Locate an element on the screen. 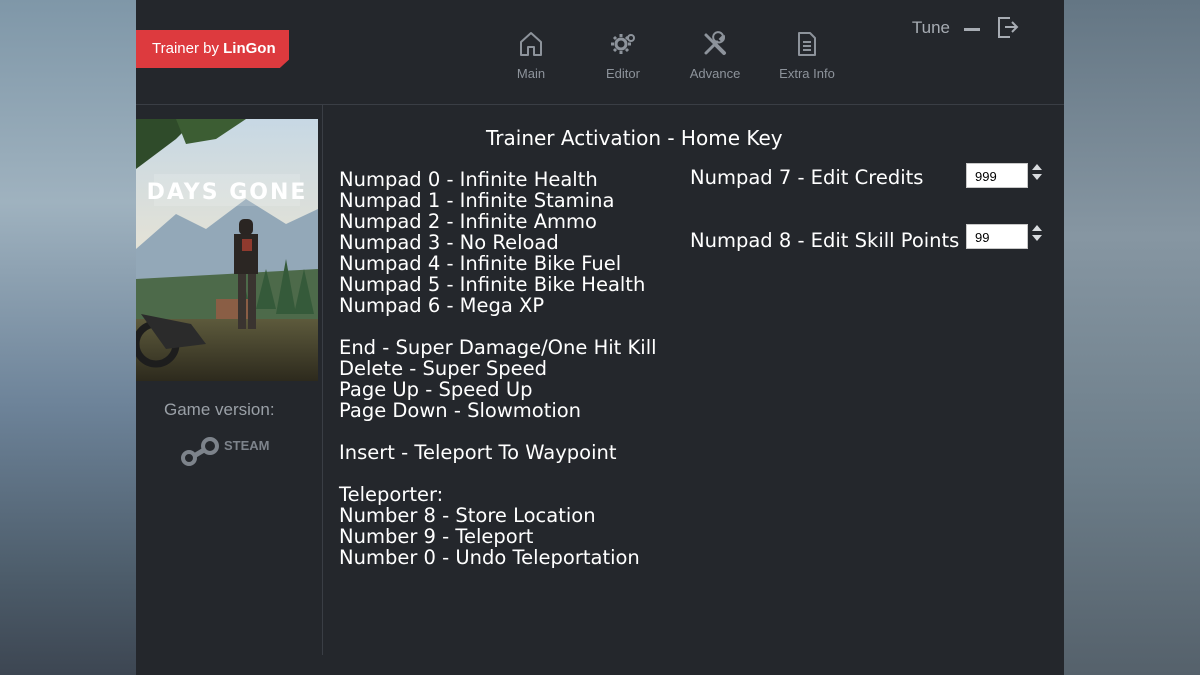 The image size is (1200, 675). brand-badge: Trainer by LinGon is located at coordinates (212, 49).